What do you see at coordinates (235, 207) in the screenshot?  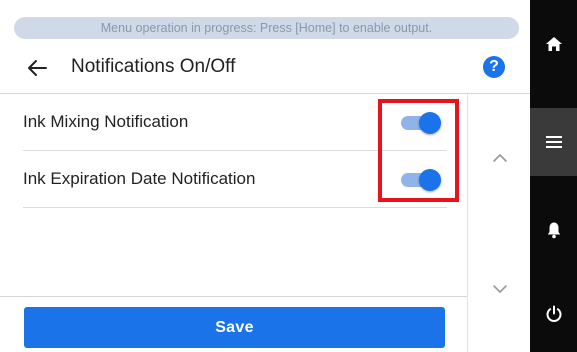 I see `row-divider` at bounding box center [235, 207].